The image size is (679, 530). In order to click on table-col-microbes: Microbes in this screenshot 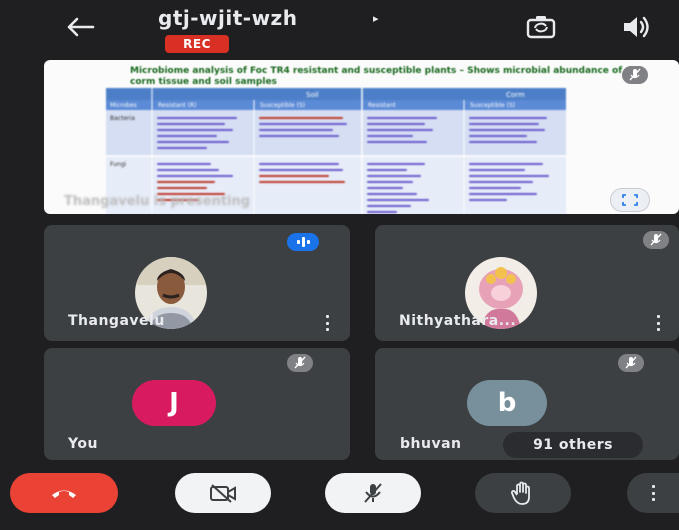, I will do `click(123, 105)`.